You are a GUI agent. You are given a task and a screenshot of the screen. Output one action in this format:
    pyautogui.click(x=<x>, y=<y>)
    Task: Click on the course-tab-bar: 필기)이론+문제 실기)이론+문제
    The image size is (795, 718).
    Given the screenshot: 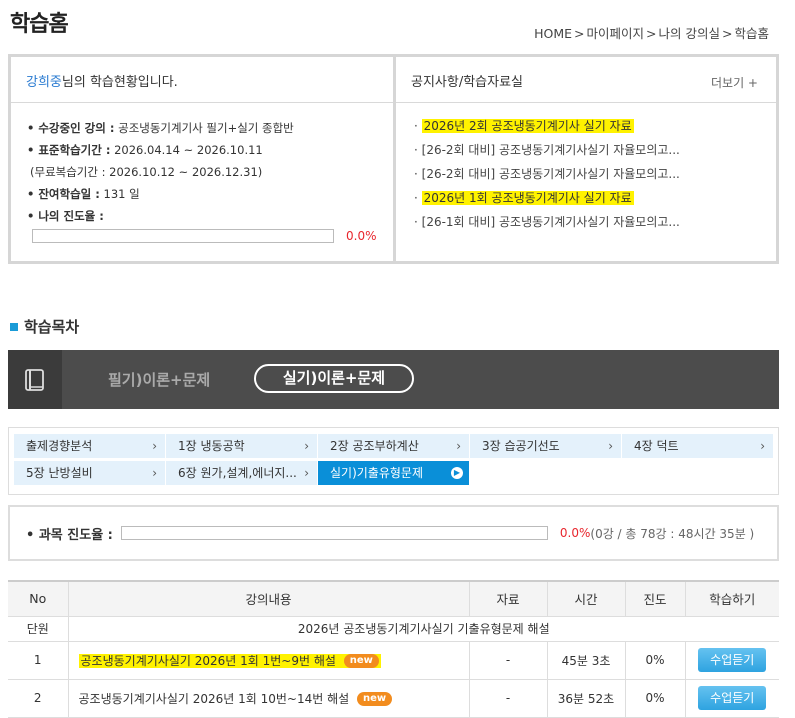 What is the action you would take?
    pyautogui.click(x=393, y=379)
    